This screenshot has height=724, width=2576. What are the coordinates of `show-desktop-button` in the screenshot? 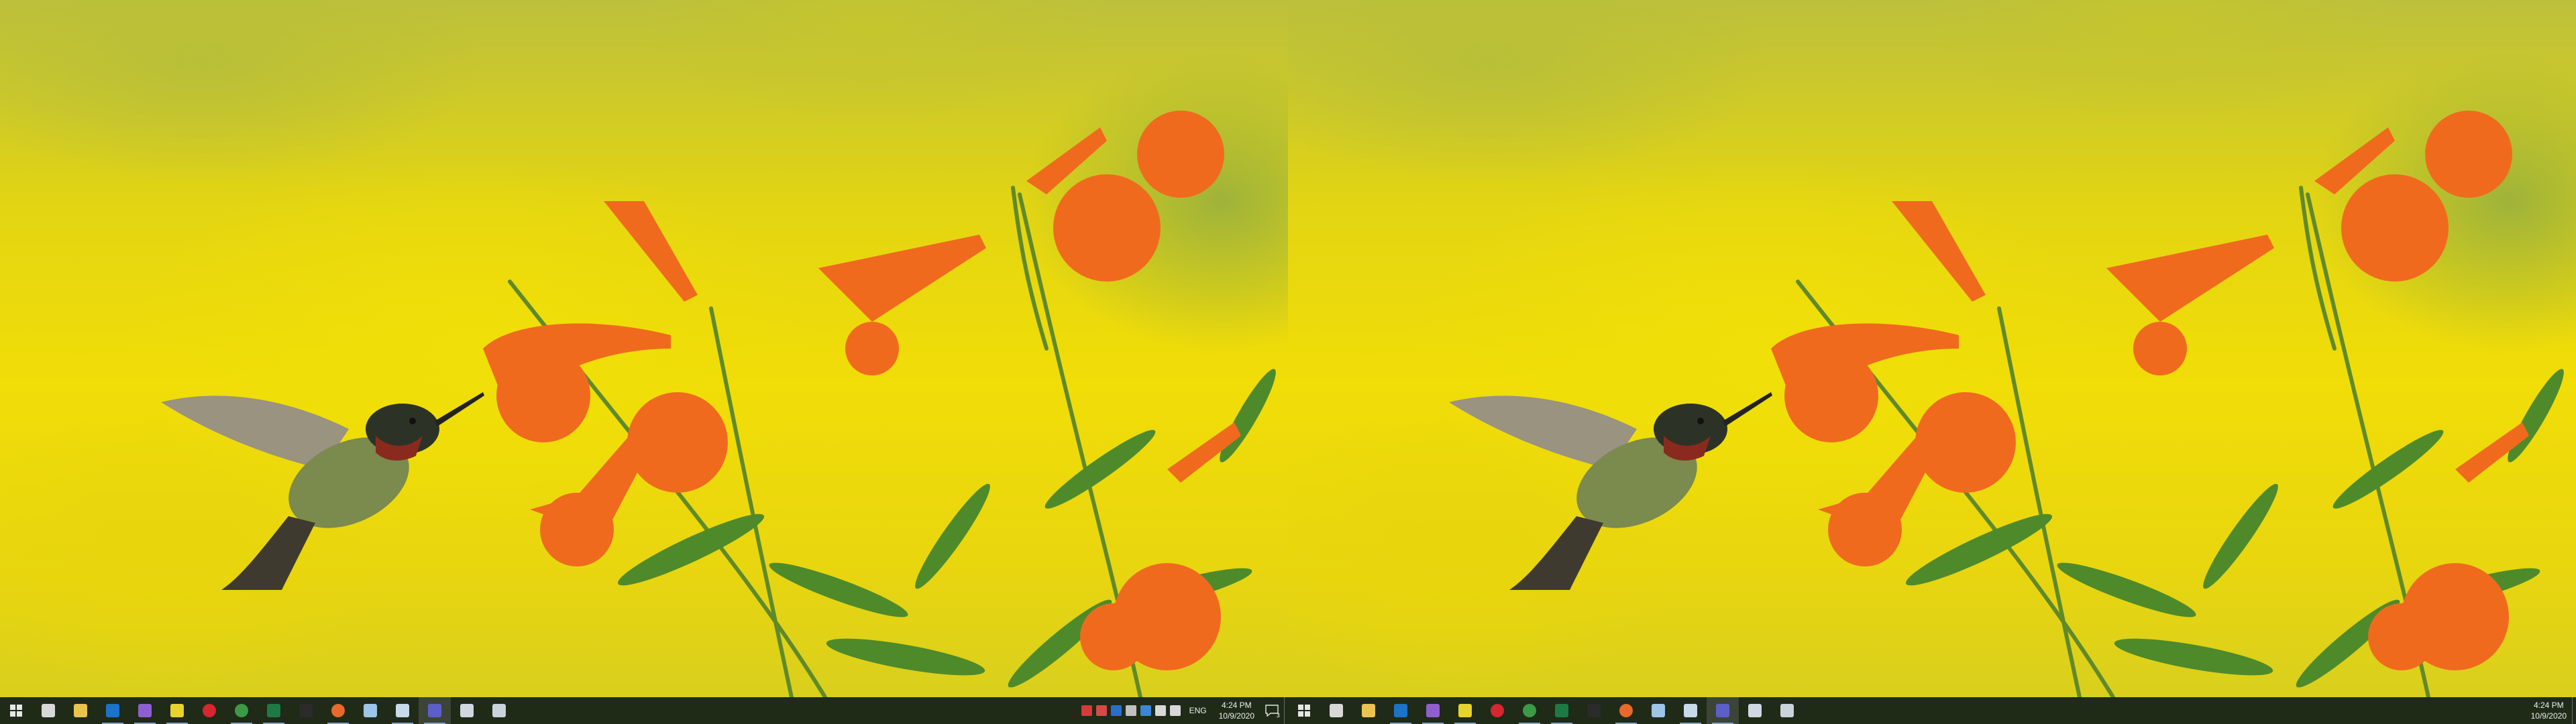 It's located at (2574, 710).